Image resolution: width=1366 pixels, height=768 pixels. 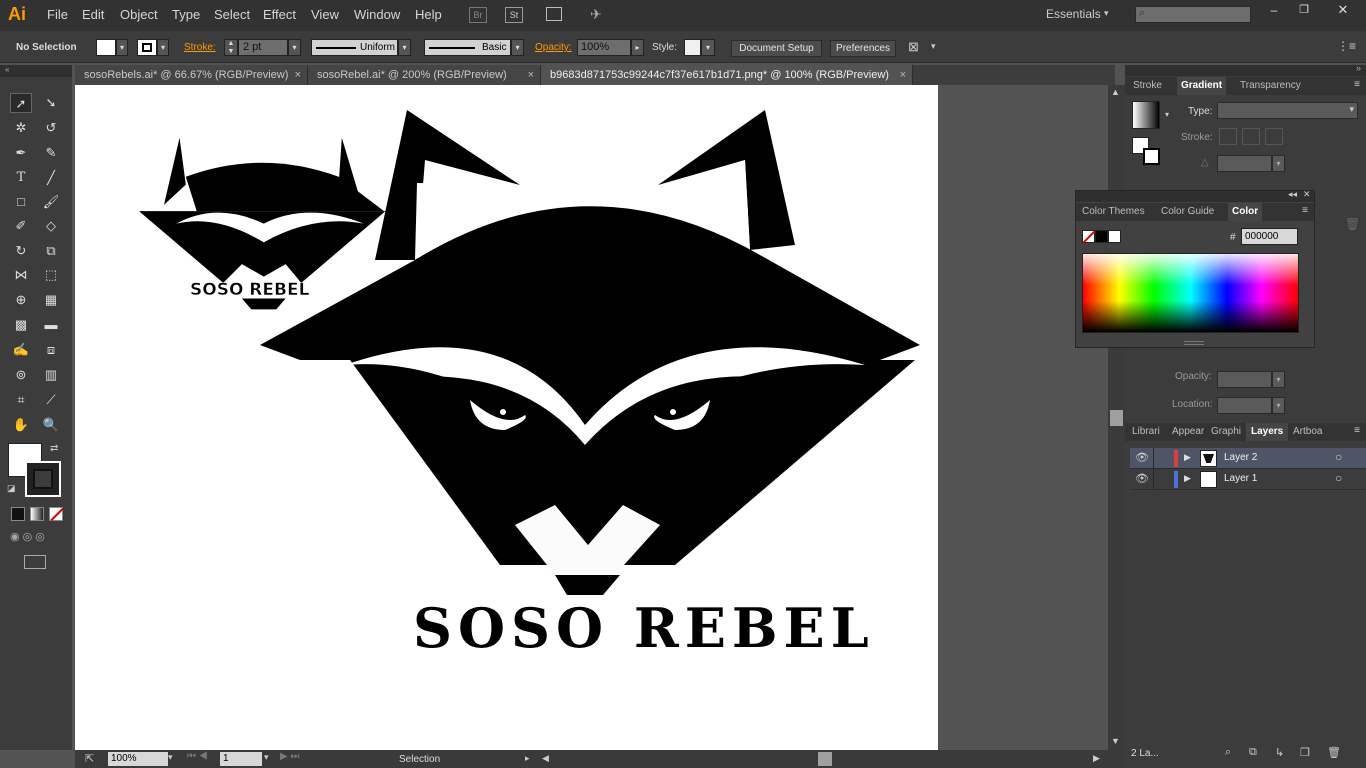 What do you see at coordinates (289, 756) in the screenshot?
I see `last-page-icon: ▶ ⏭` at bounding box center [289, 756].